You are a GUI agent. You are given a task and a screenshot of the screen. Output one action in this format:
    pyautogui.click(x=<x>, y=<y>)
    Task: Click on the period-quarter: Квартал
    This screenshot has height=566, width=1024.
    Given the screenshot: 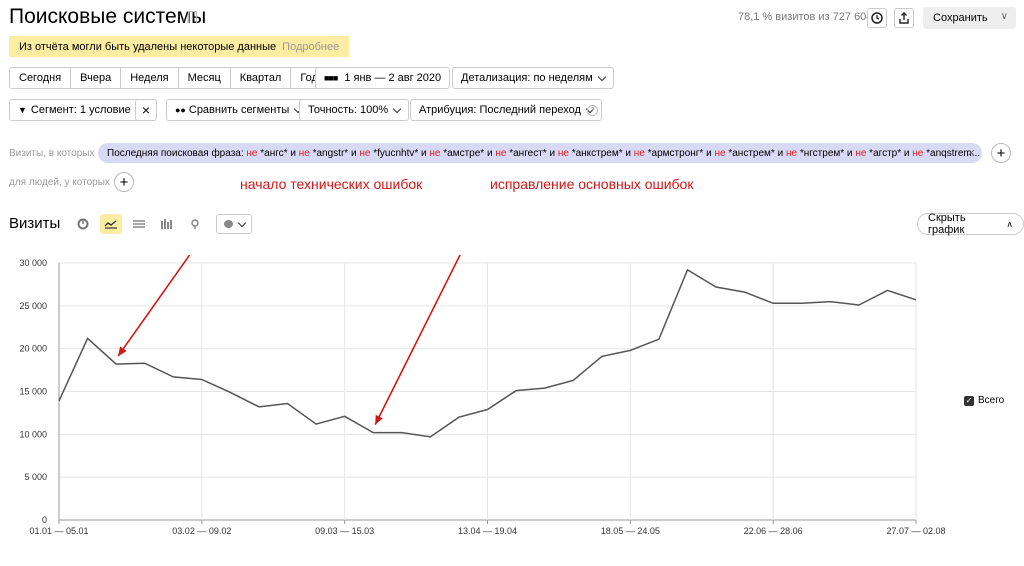 What is the action you would take?
    pyautogui.click(x=261, y=78)
    